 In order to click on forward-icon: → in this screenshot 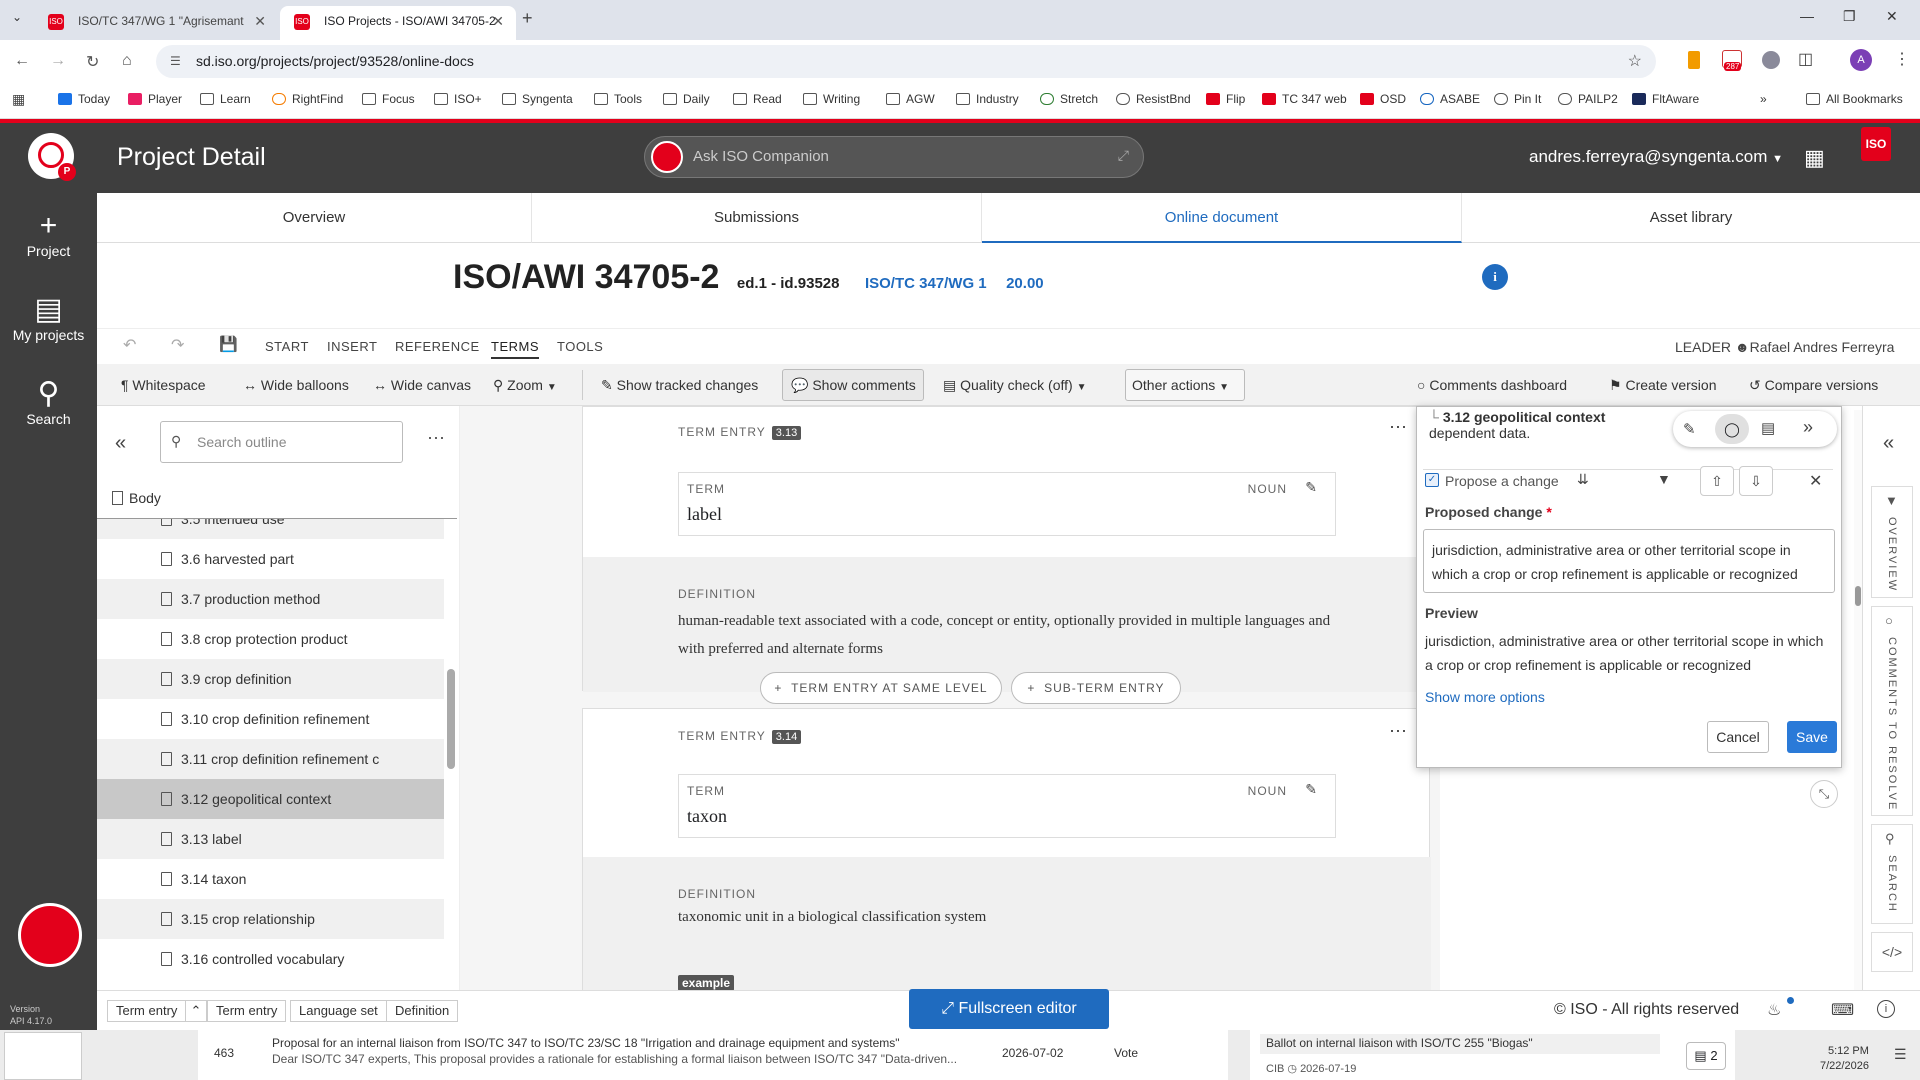, I will do `click(58, 61)`.